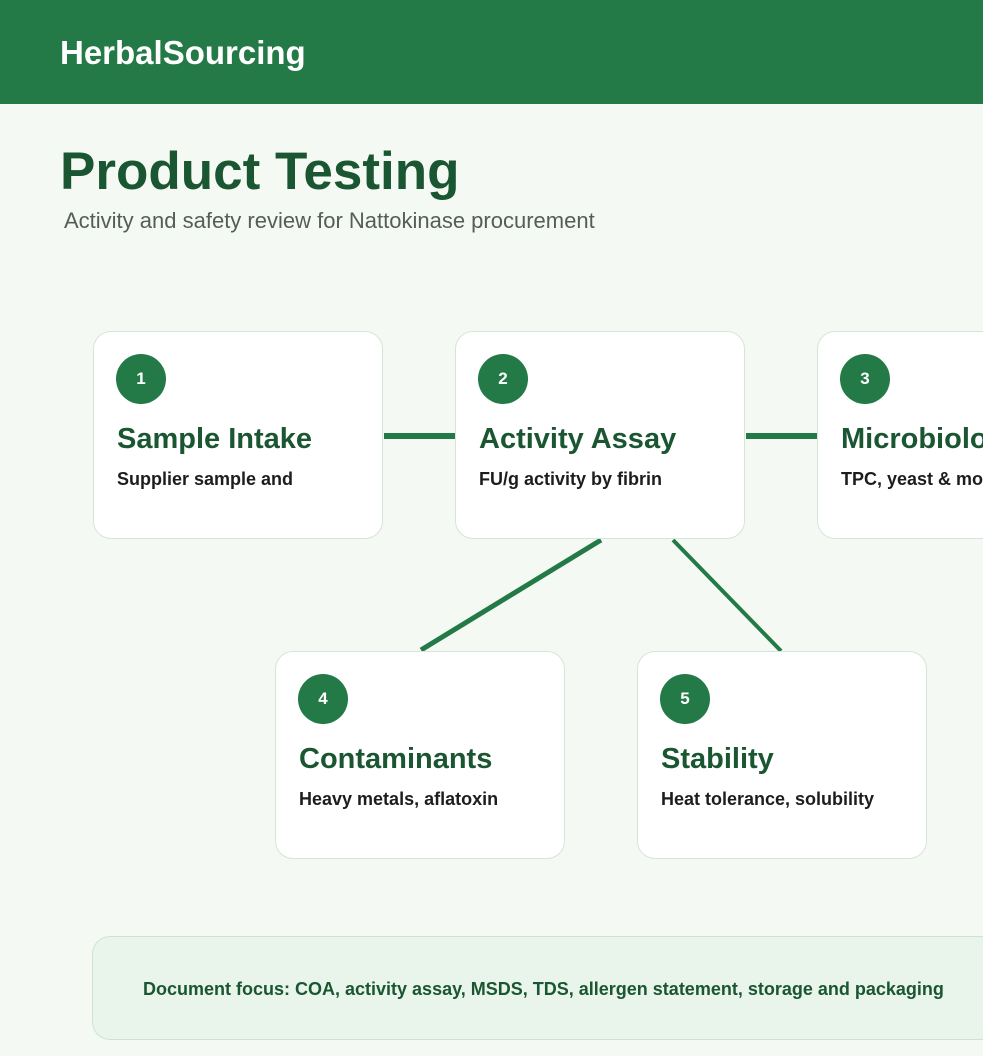 Image resolution: width=983 pixels, height=1056 pixels. Describe the element at coordinates (215, 439) in the screenshot. I see `step-title: Sample Intake` at that location.